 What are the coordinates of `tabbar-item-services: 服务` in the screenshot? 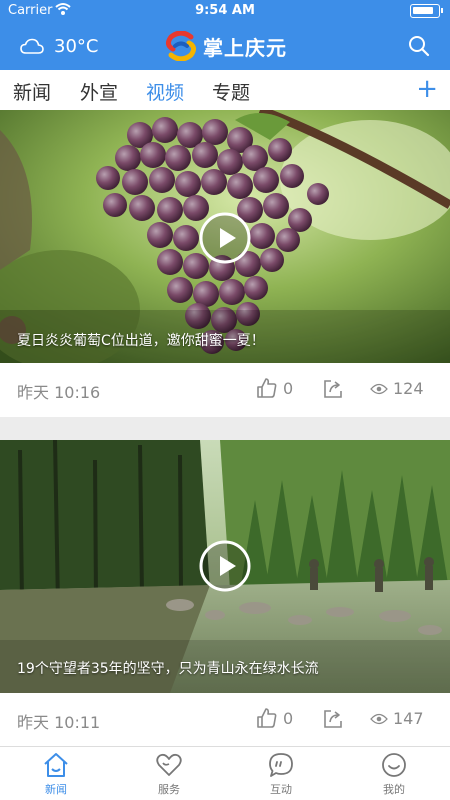 It's located at (169, 774).